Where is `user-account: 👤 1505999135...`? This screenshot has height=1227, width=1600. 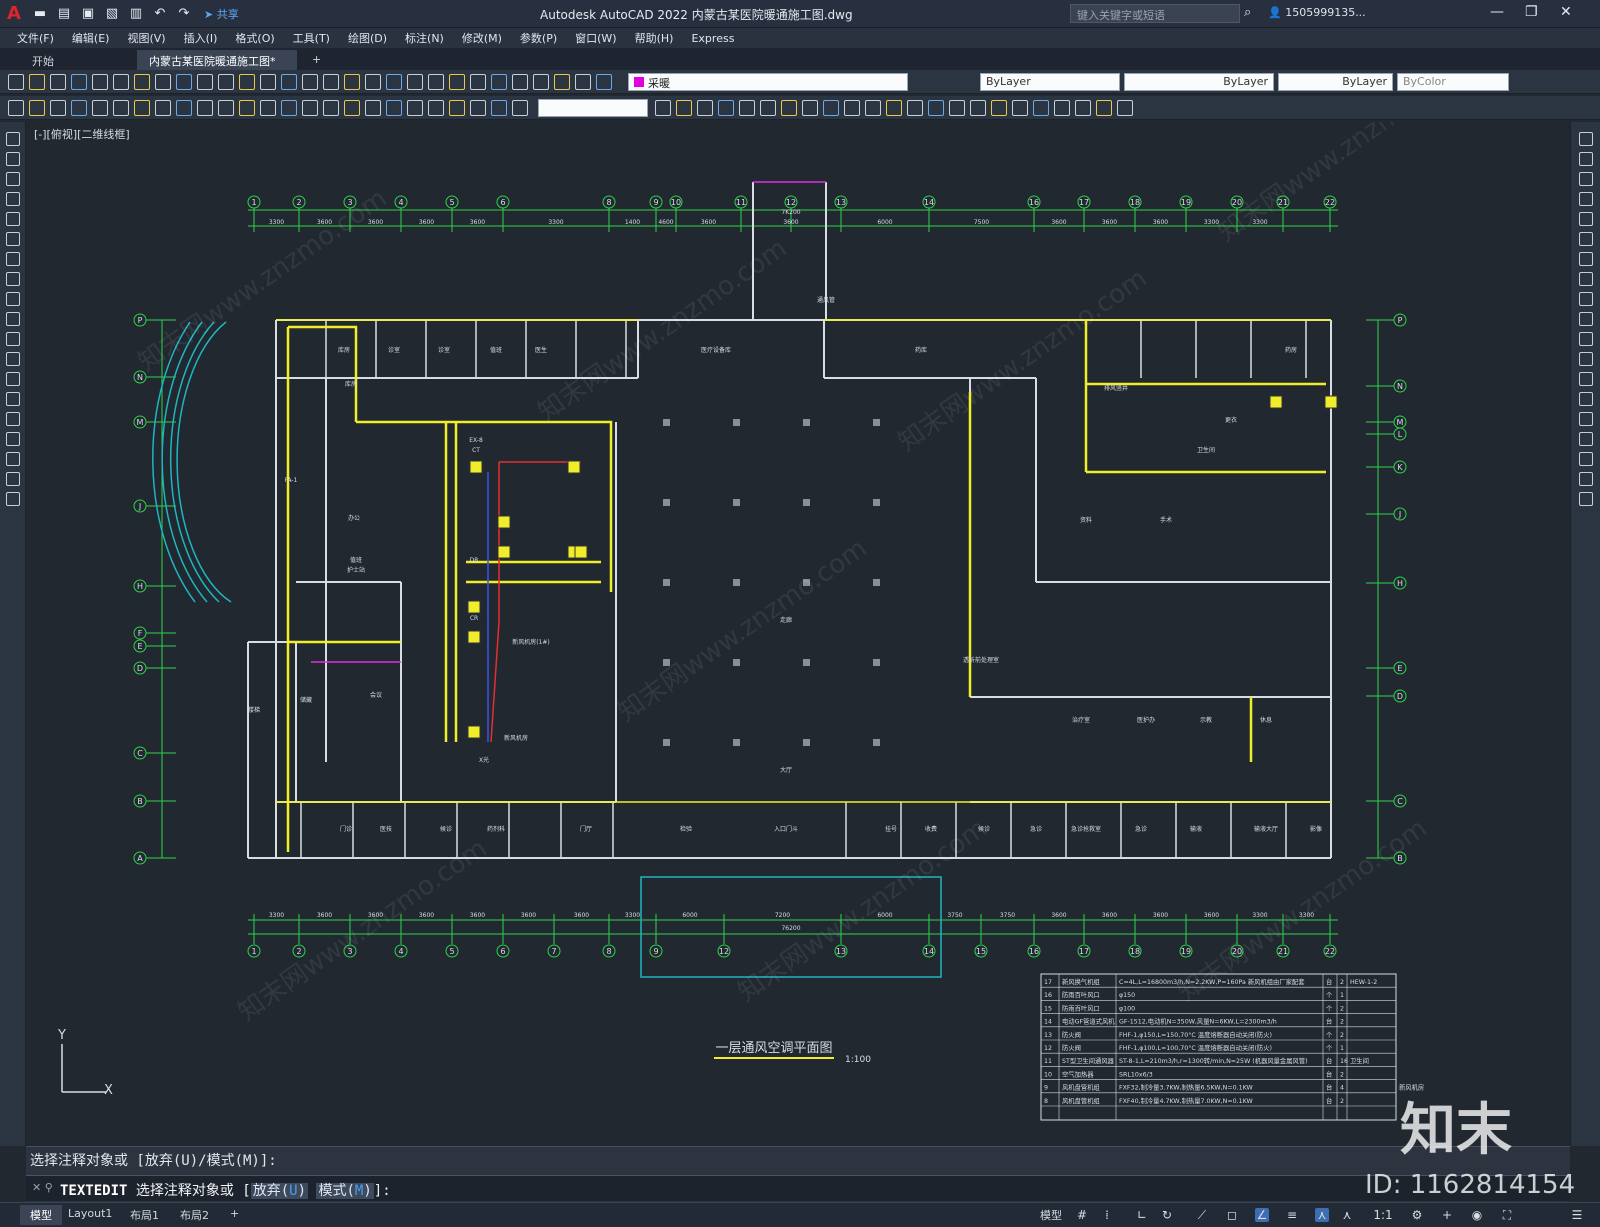 user-account: 👤 1505999135... is located at coordinates (1317, 12).